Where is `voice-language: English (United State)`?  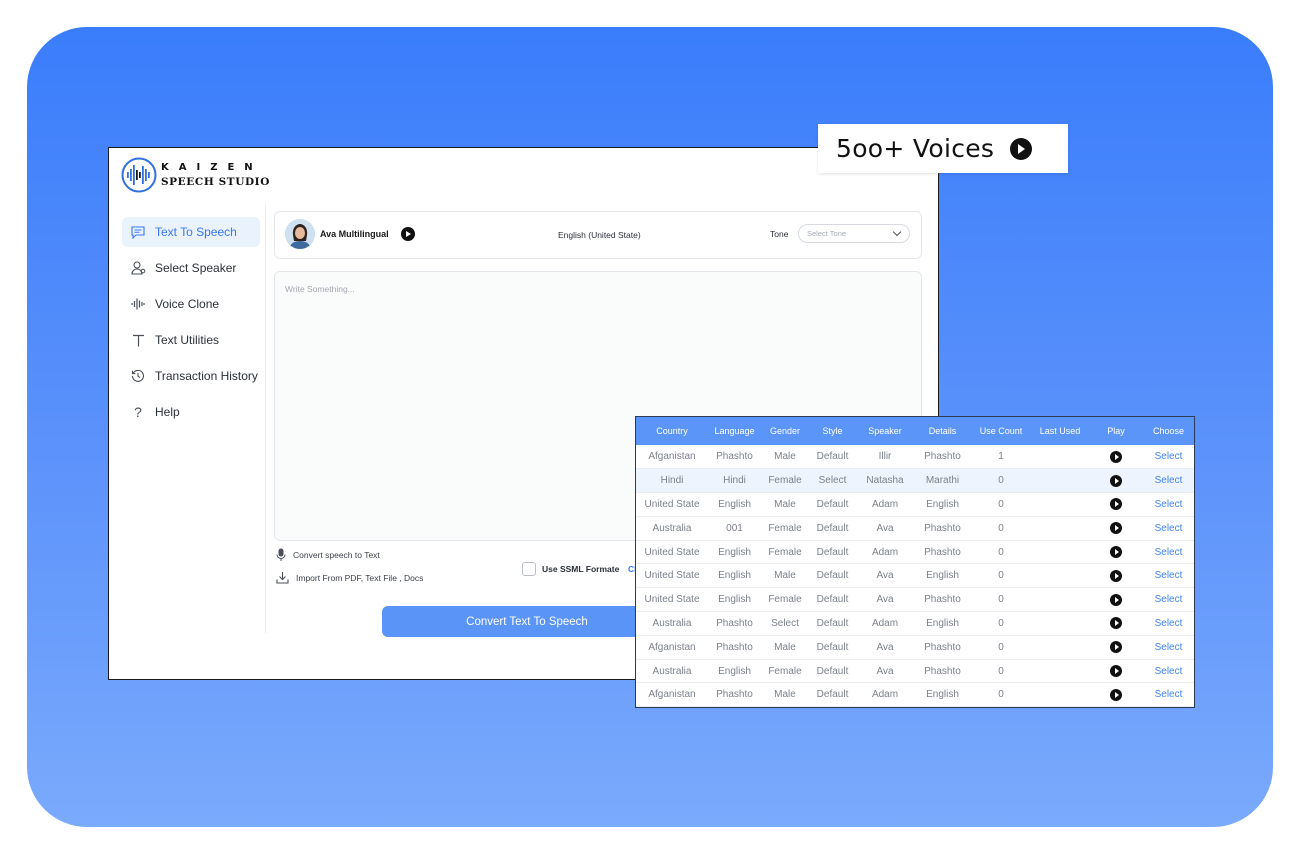
voice-language: English (United State) is located at coordinates (599, 235).